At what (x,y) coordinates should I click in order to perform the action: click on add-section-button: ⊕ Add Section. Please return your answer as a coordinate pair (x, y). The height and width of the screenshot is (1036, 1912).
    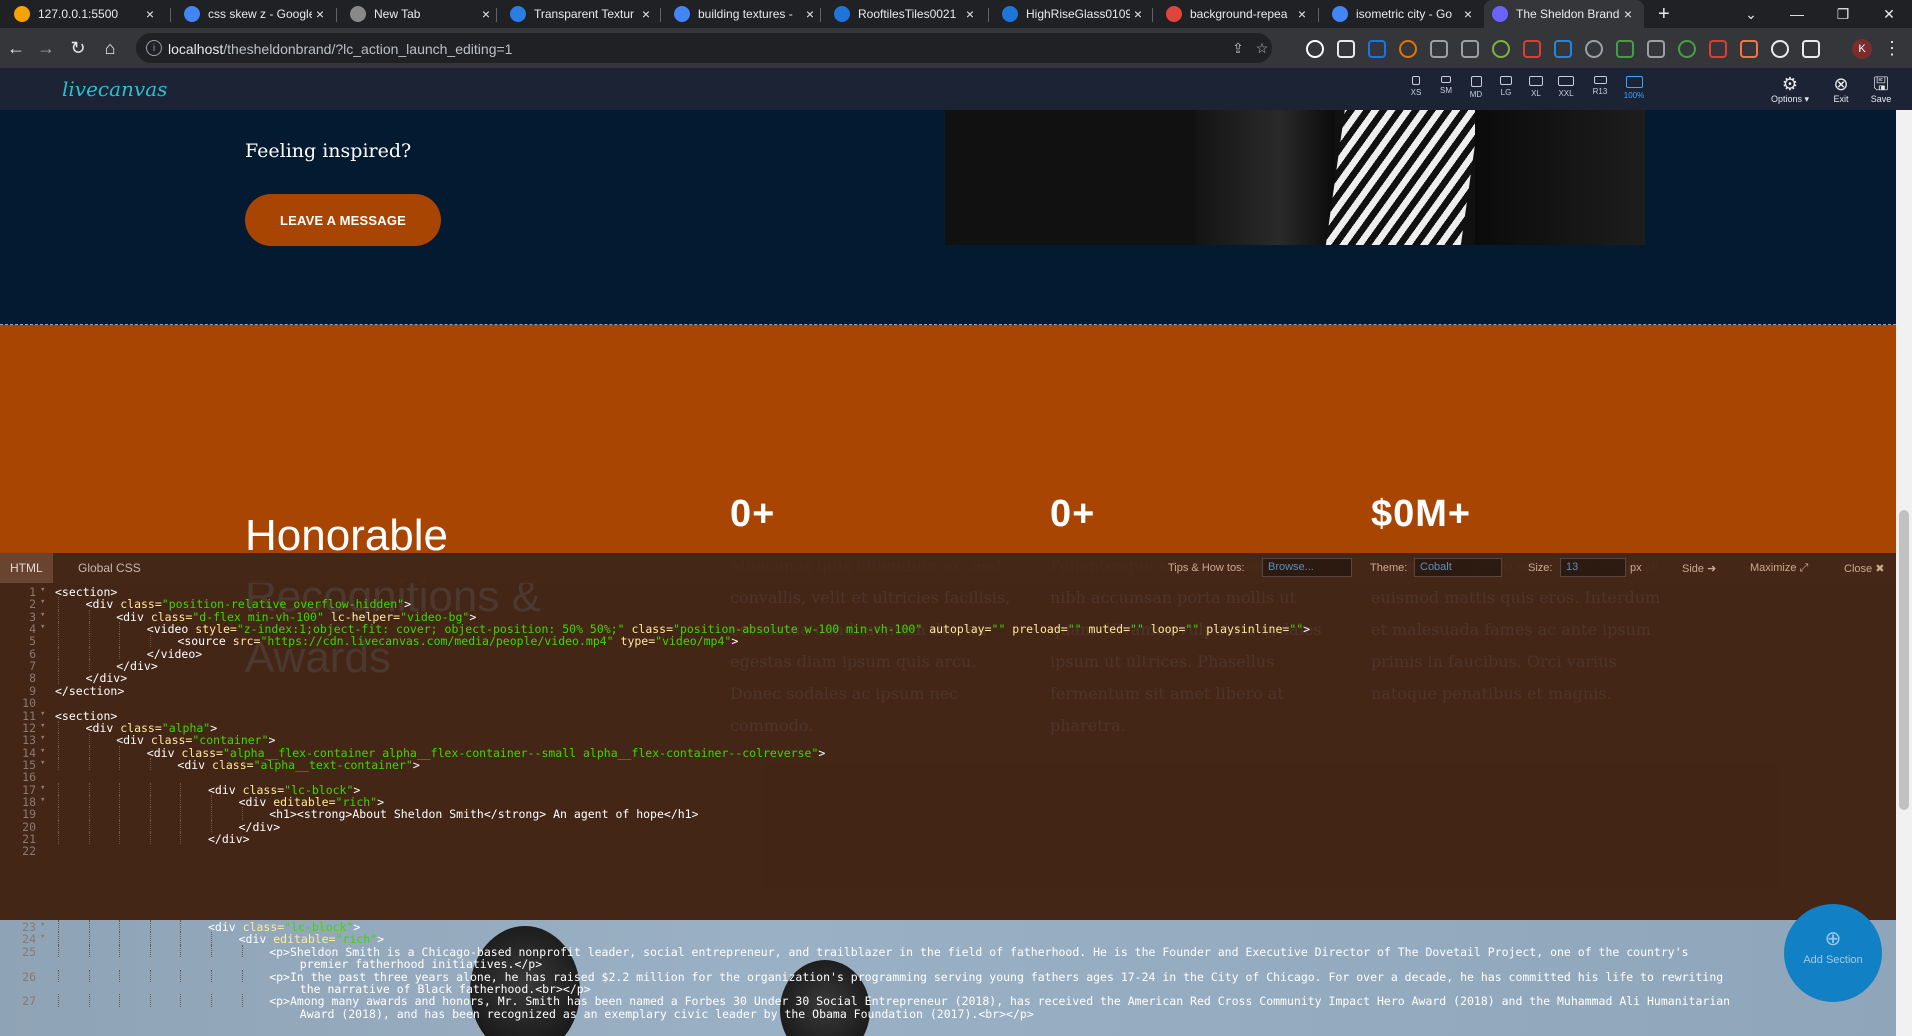
    Looking at the image, I should click on (1833, 953).